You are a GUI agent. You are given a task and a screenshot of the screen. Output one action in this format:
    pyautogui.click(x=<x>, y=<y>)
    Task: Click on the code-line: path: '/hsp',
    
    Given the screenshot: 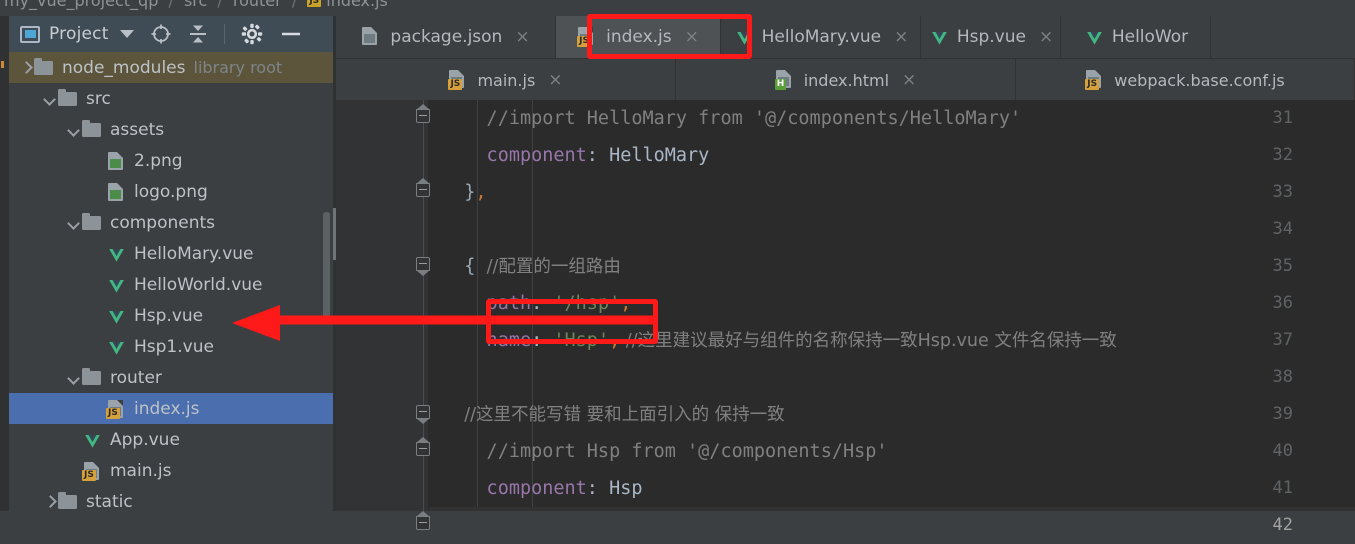 What is the action you would take?
    pyautogui.click(x=892, y=303)
    